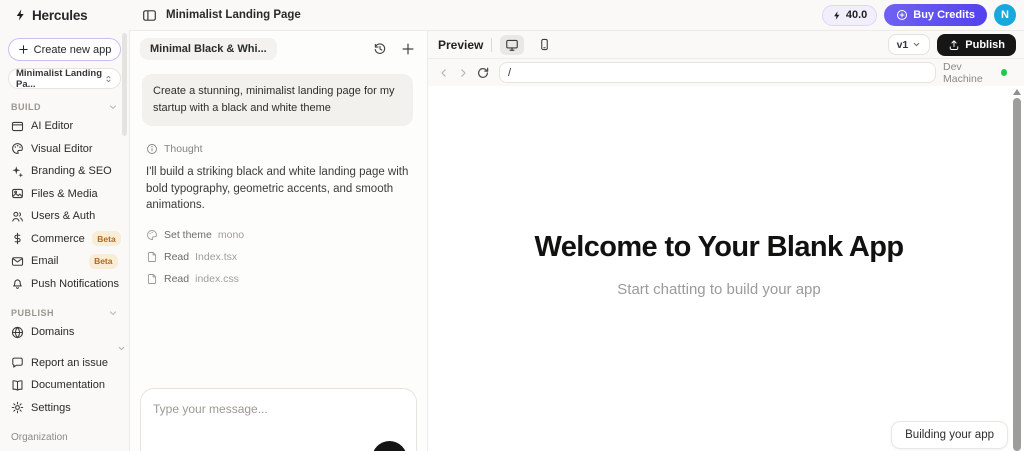 Image resolution: width=1024 pixels, height=451 pixels. Describe the element at coordinates (463, 73) in the screenshot. I see `nav-forward-button` at that location.